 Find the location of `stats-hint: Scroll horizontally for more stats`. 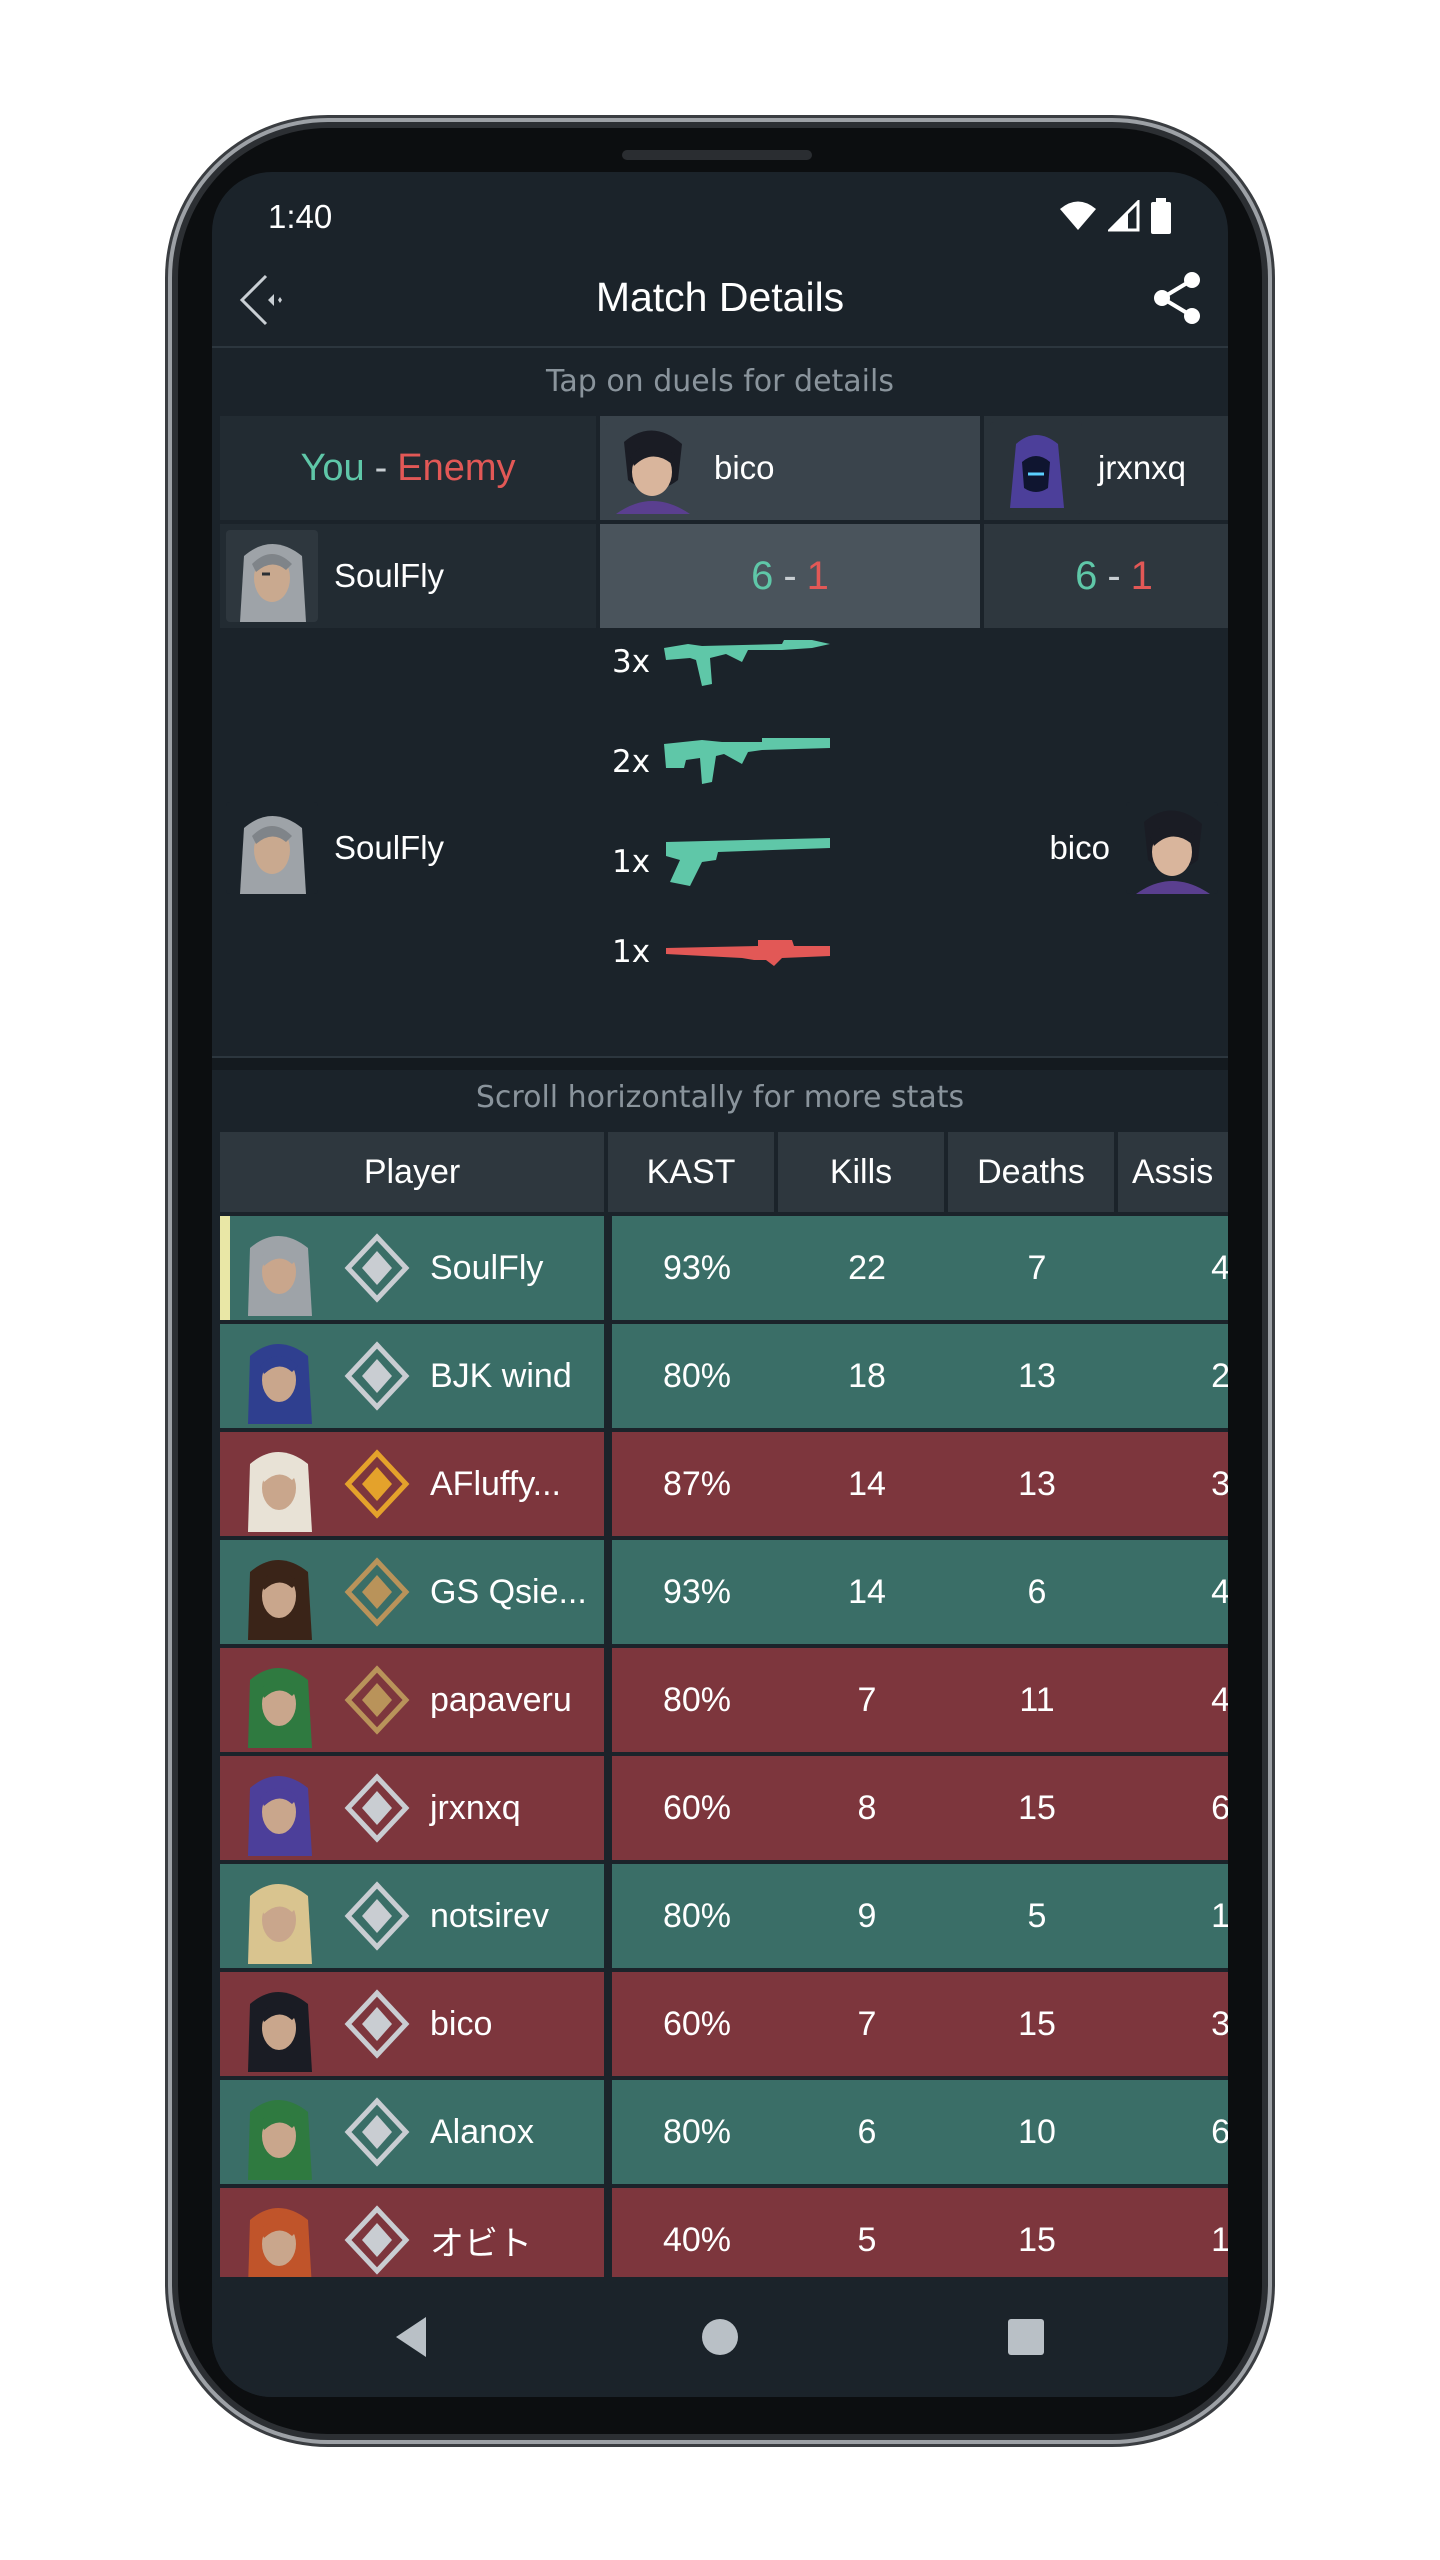

stats-hint: Scroll horizontally for more stats is located at coordinates (720, 1097).